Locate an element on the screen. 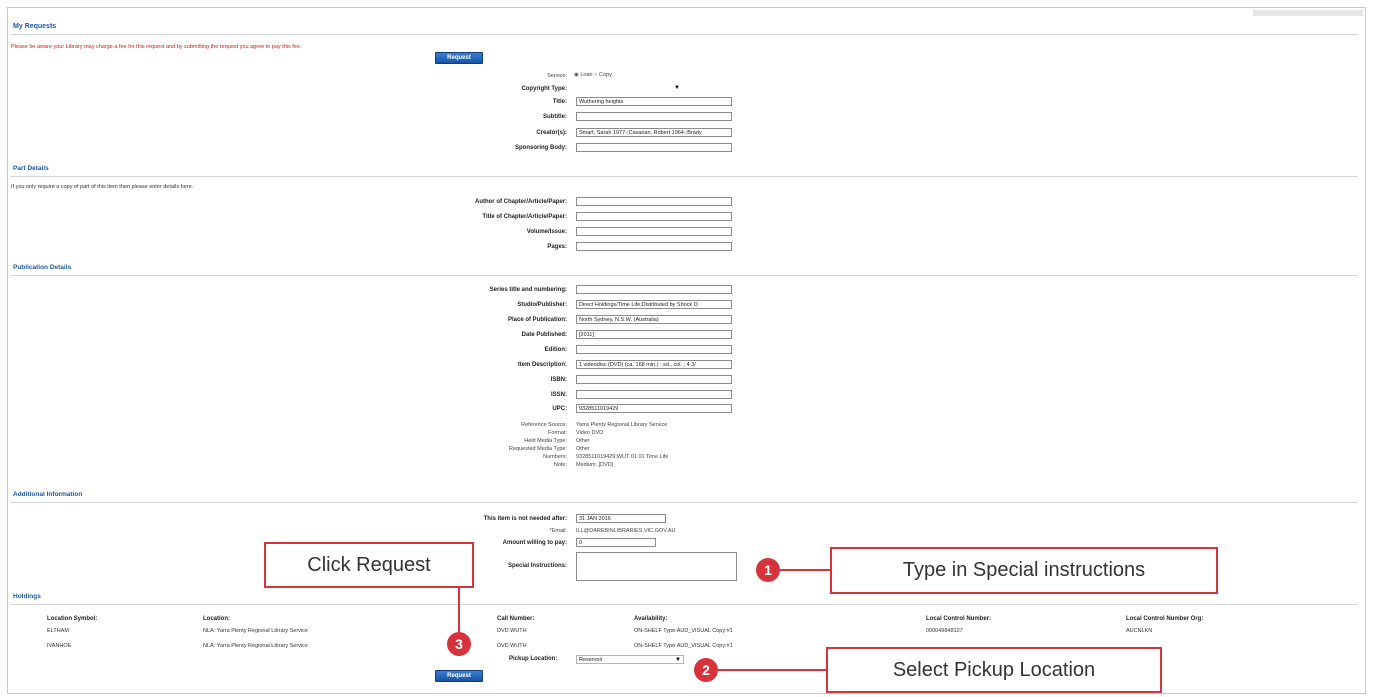  pickup-location-label: Pickup Location: is located at coordinates (533, 659).